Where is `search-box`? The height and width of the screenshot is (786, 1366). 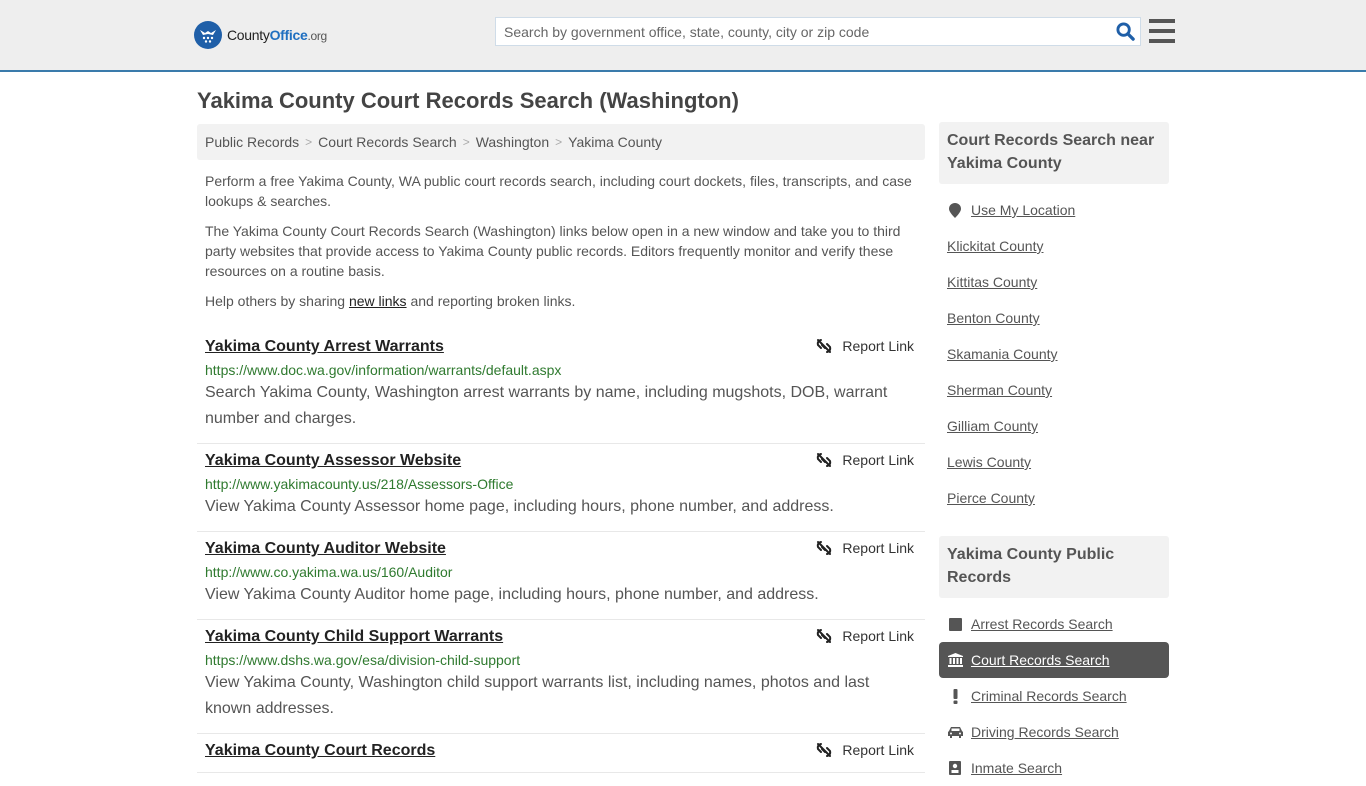
search-box is located at coordinates (818, 31).